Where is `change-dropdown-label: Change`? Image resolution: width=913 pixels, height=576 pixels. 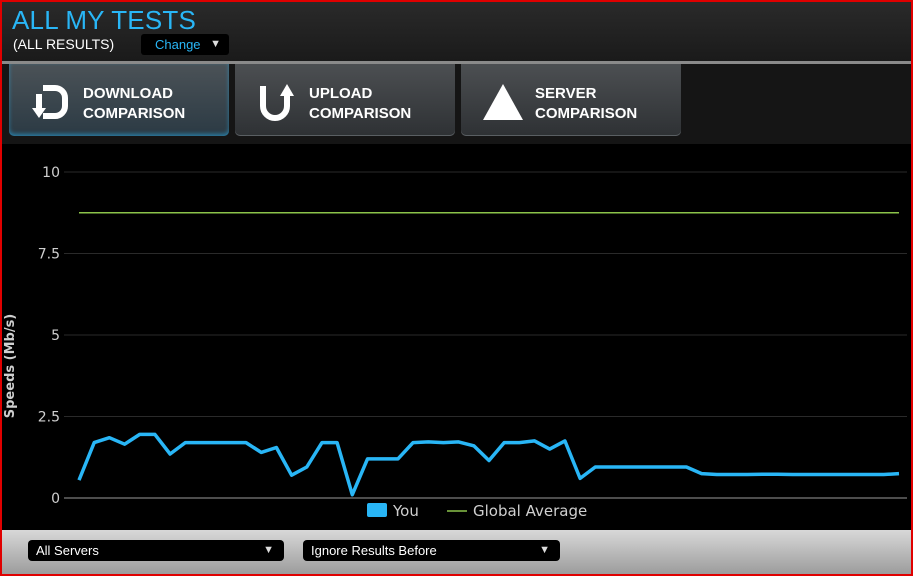 change-dropdown-label: Change is located at coordinates (178, 44).